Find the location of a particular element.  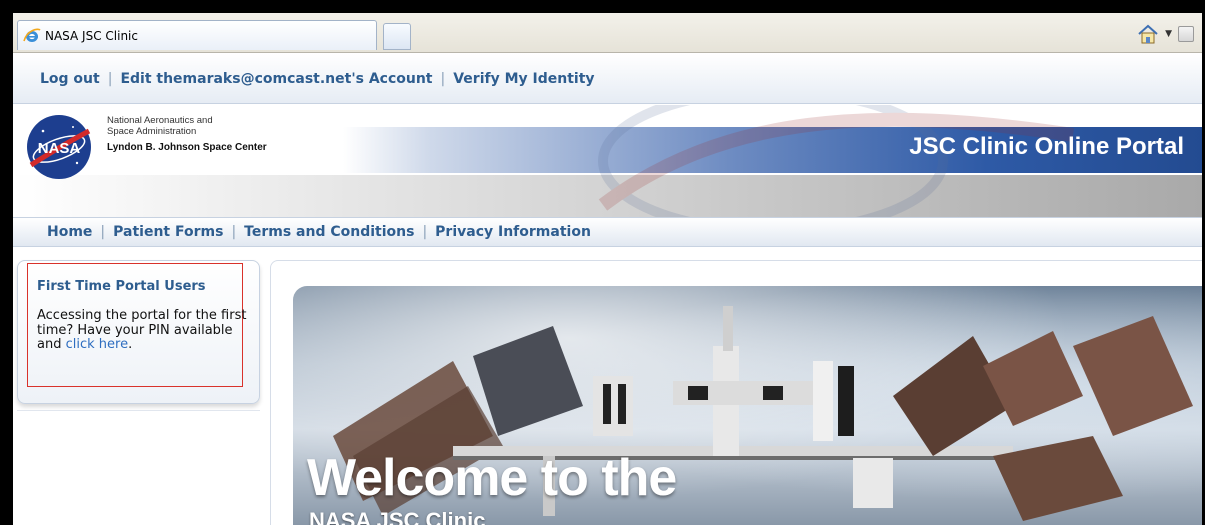

nav-terms-and-conditions: Terms and Conditions is located at coordinates (329, 232).